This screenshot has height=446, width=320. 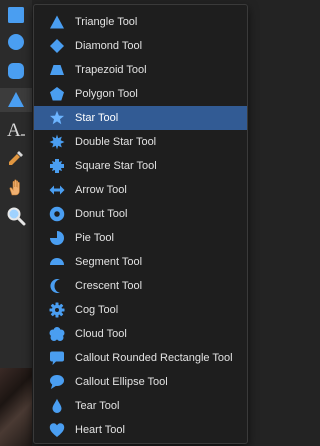 I want to click on cloud-icon, so click(x=57, y=334).